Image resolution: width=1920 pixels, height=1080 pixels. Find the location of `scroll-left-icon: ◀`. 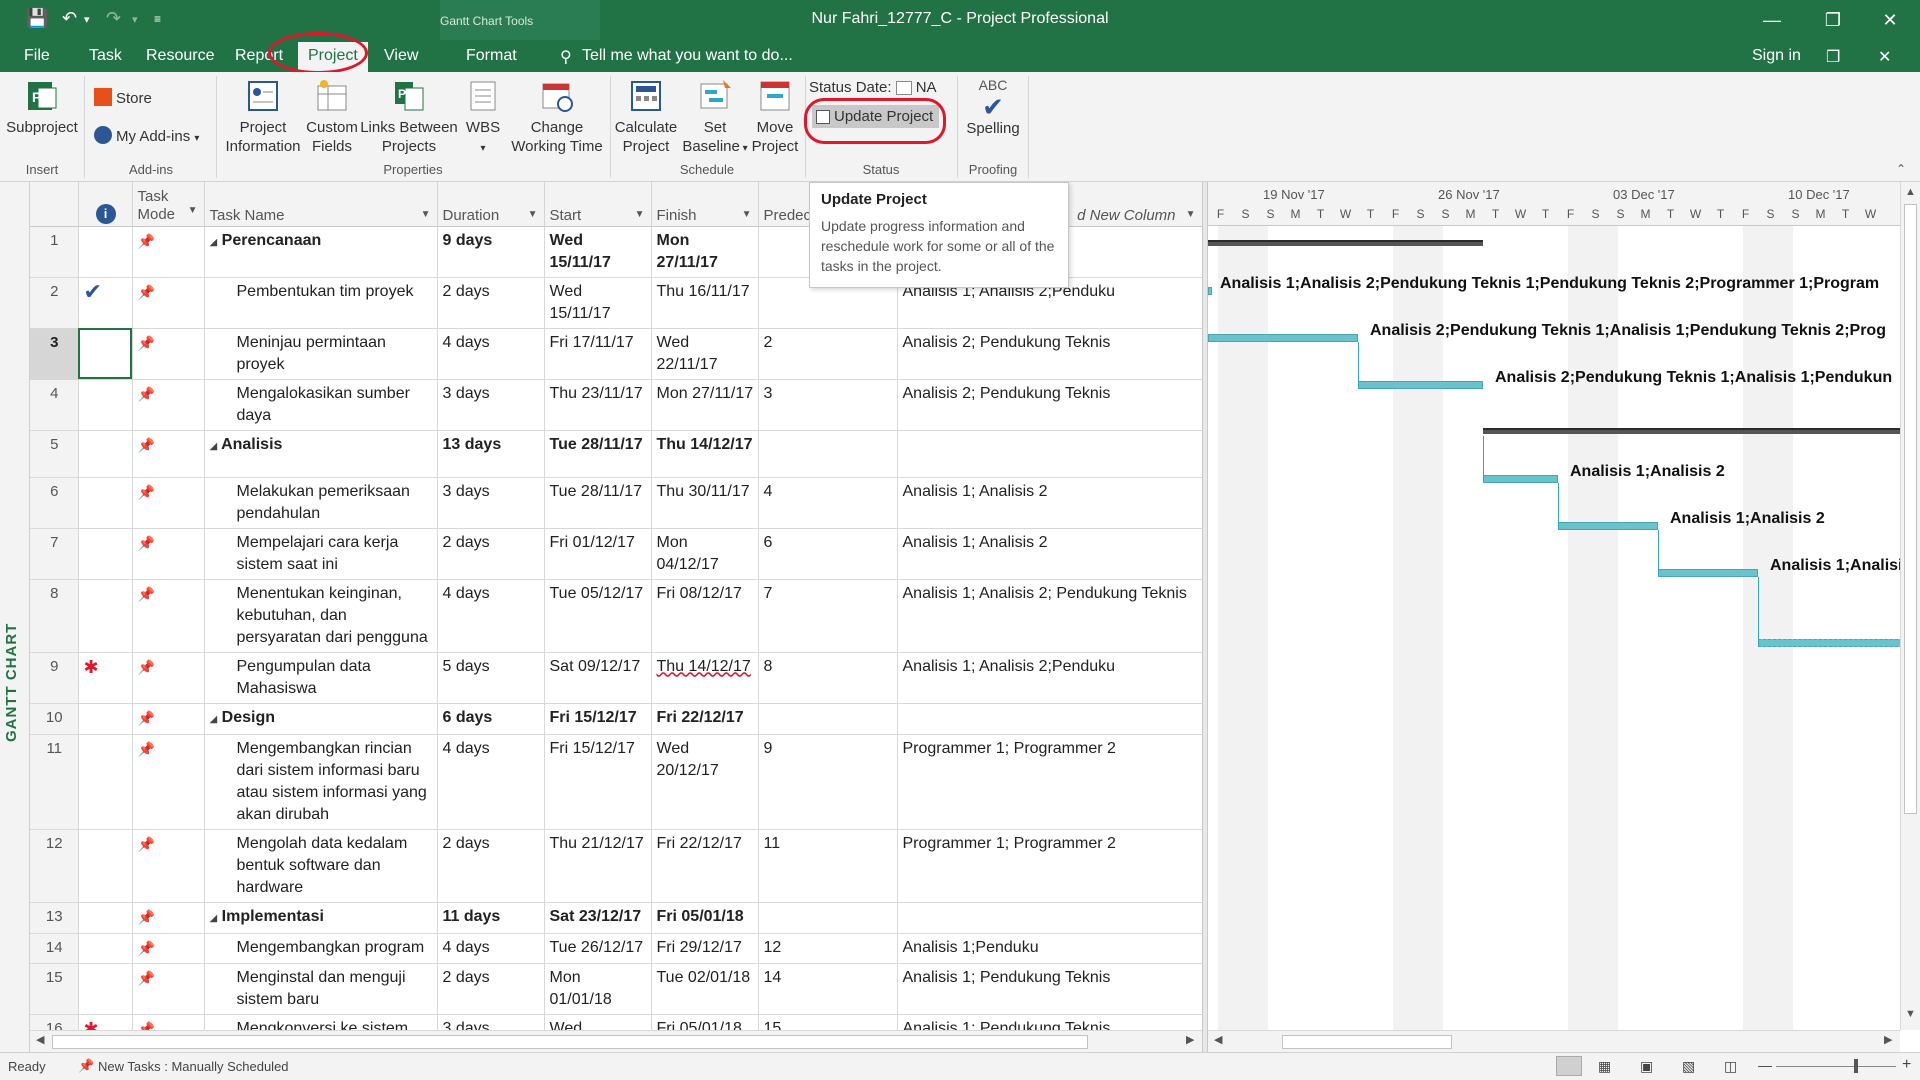

scroll-left-icon: ◀ is located at coordinates (40, 1039).